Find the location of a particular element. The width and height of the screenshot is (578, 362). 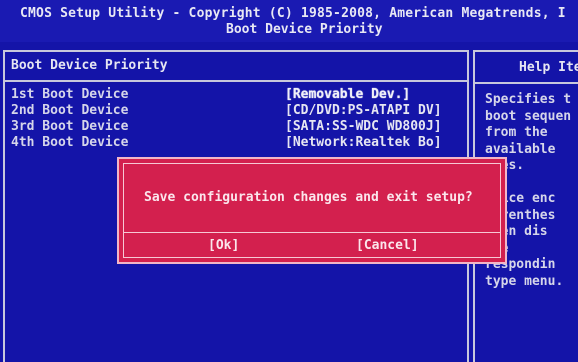

help-line: type menu. is located at coordinates (524, 281).